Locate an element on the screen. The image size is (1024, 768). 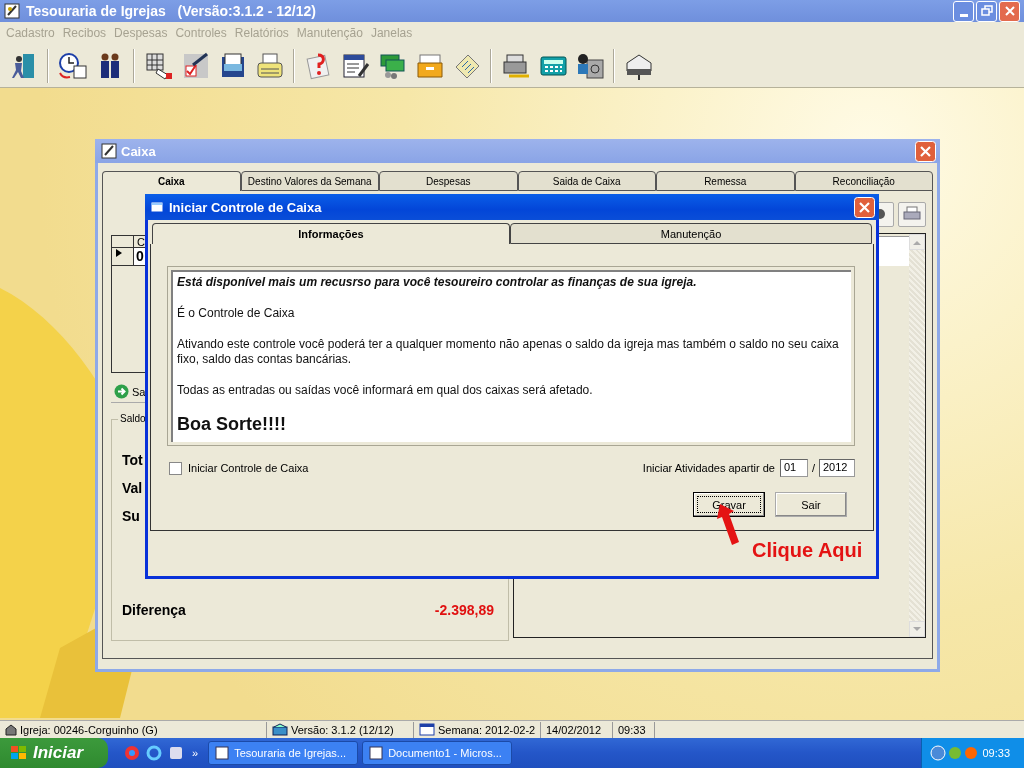
printer-icon is located at coordinates (912, 214).